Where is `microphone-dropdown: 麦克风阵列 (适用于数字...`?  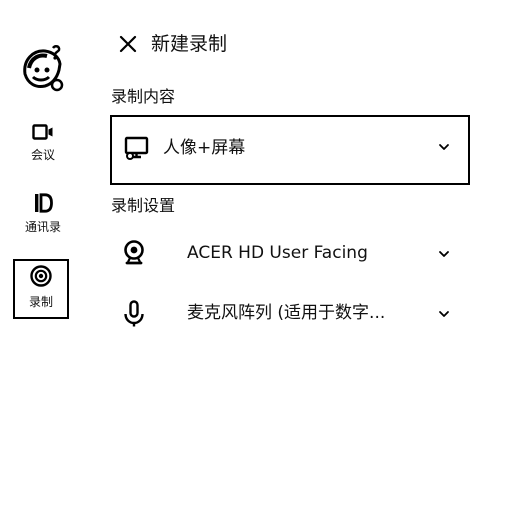
microphone-dropdown: 麦克风阵列 (适用于数字... is located at coordinates (290, 313).